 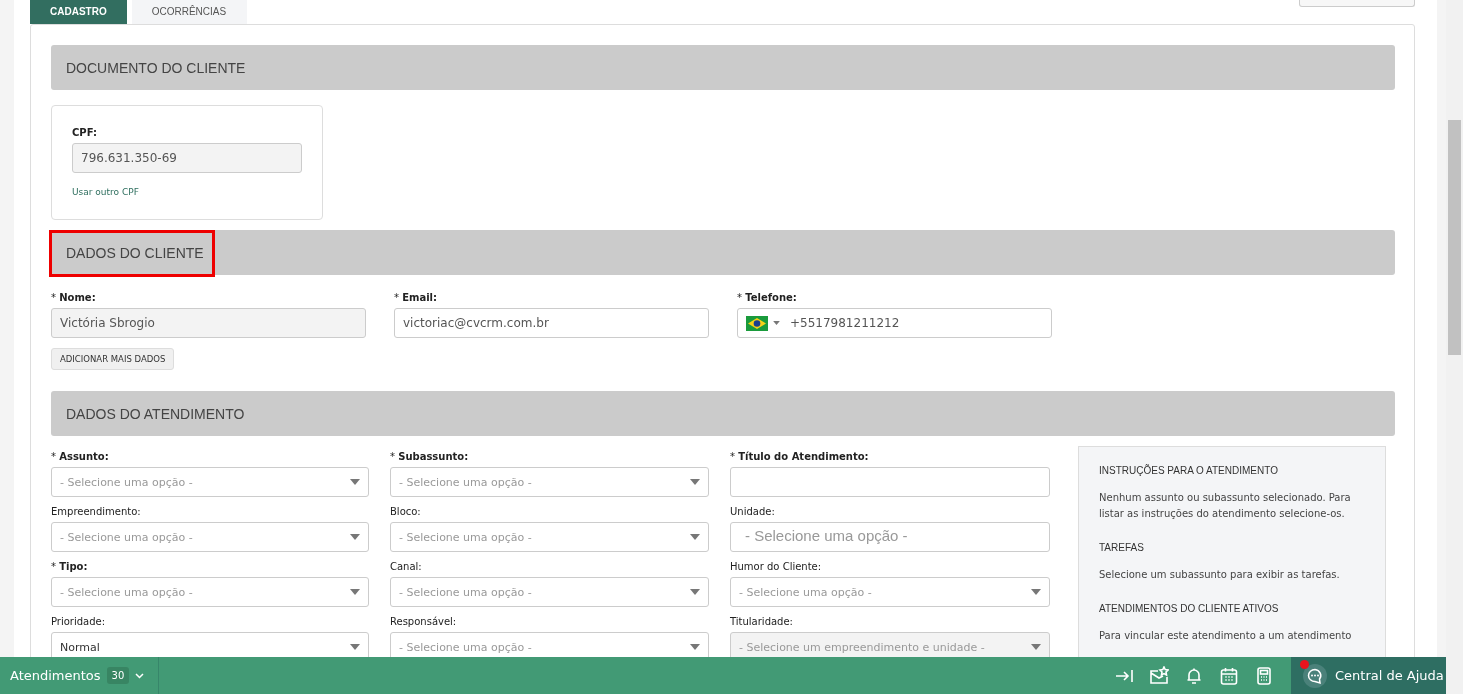 What do you see at coordinates (1228, 675) in the screenshot?
I see `calendar-icon` at bounding box center [1228, 675].